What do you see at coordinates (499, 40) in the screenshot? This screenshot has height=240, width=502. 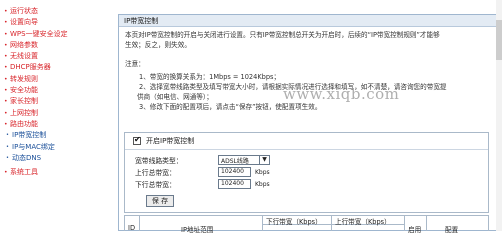 I see `scrollbar-thumb` at bounding box center [499, 40].